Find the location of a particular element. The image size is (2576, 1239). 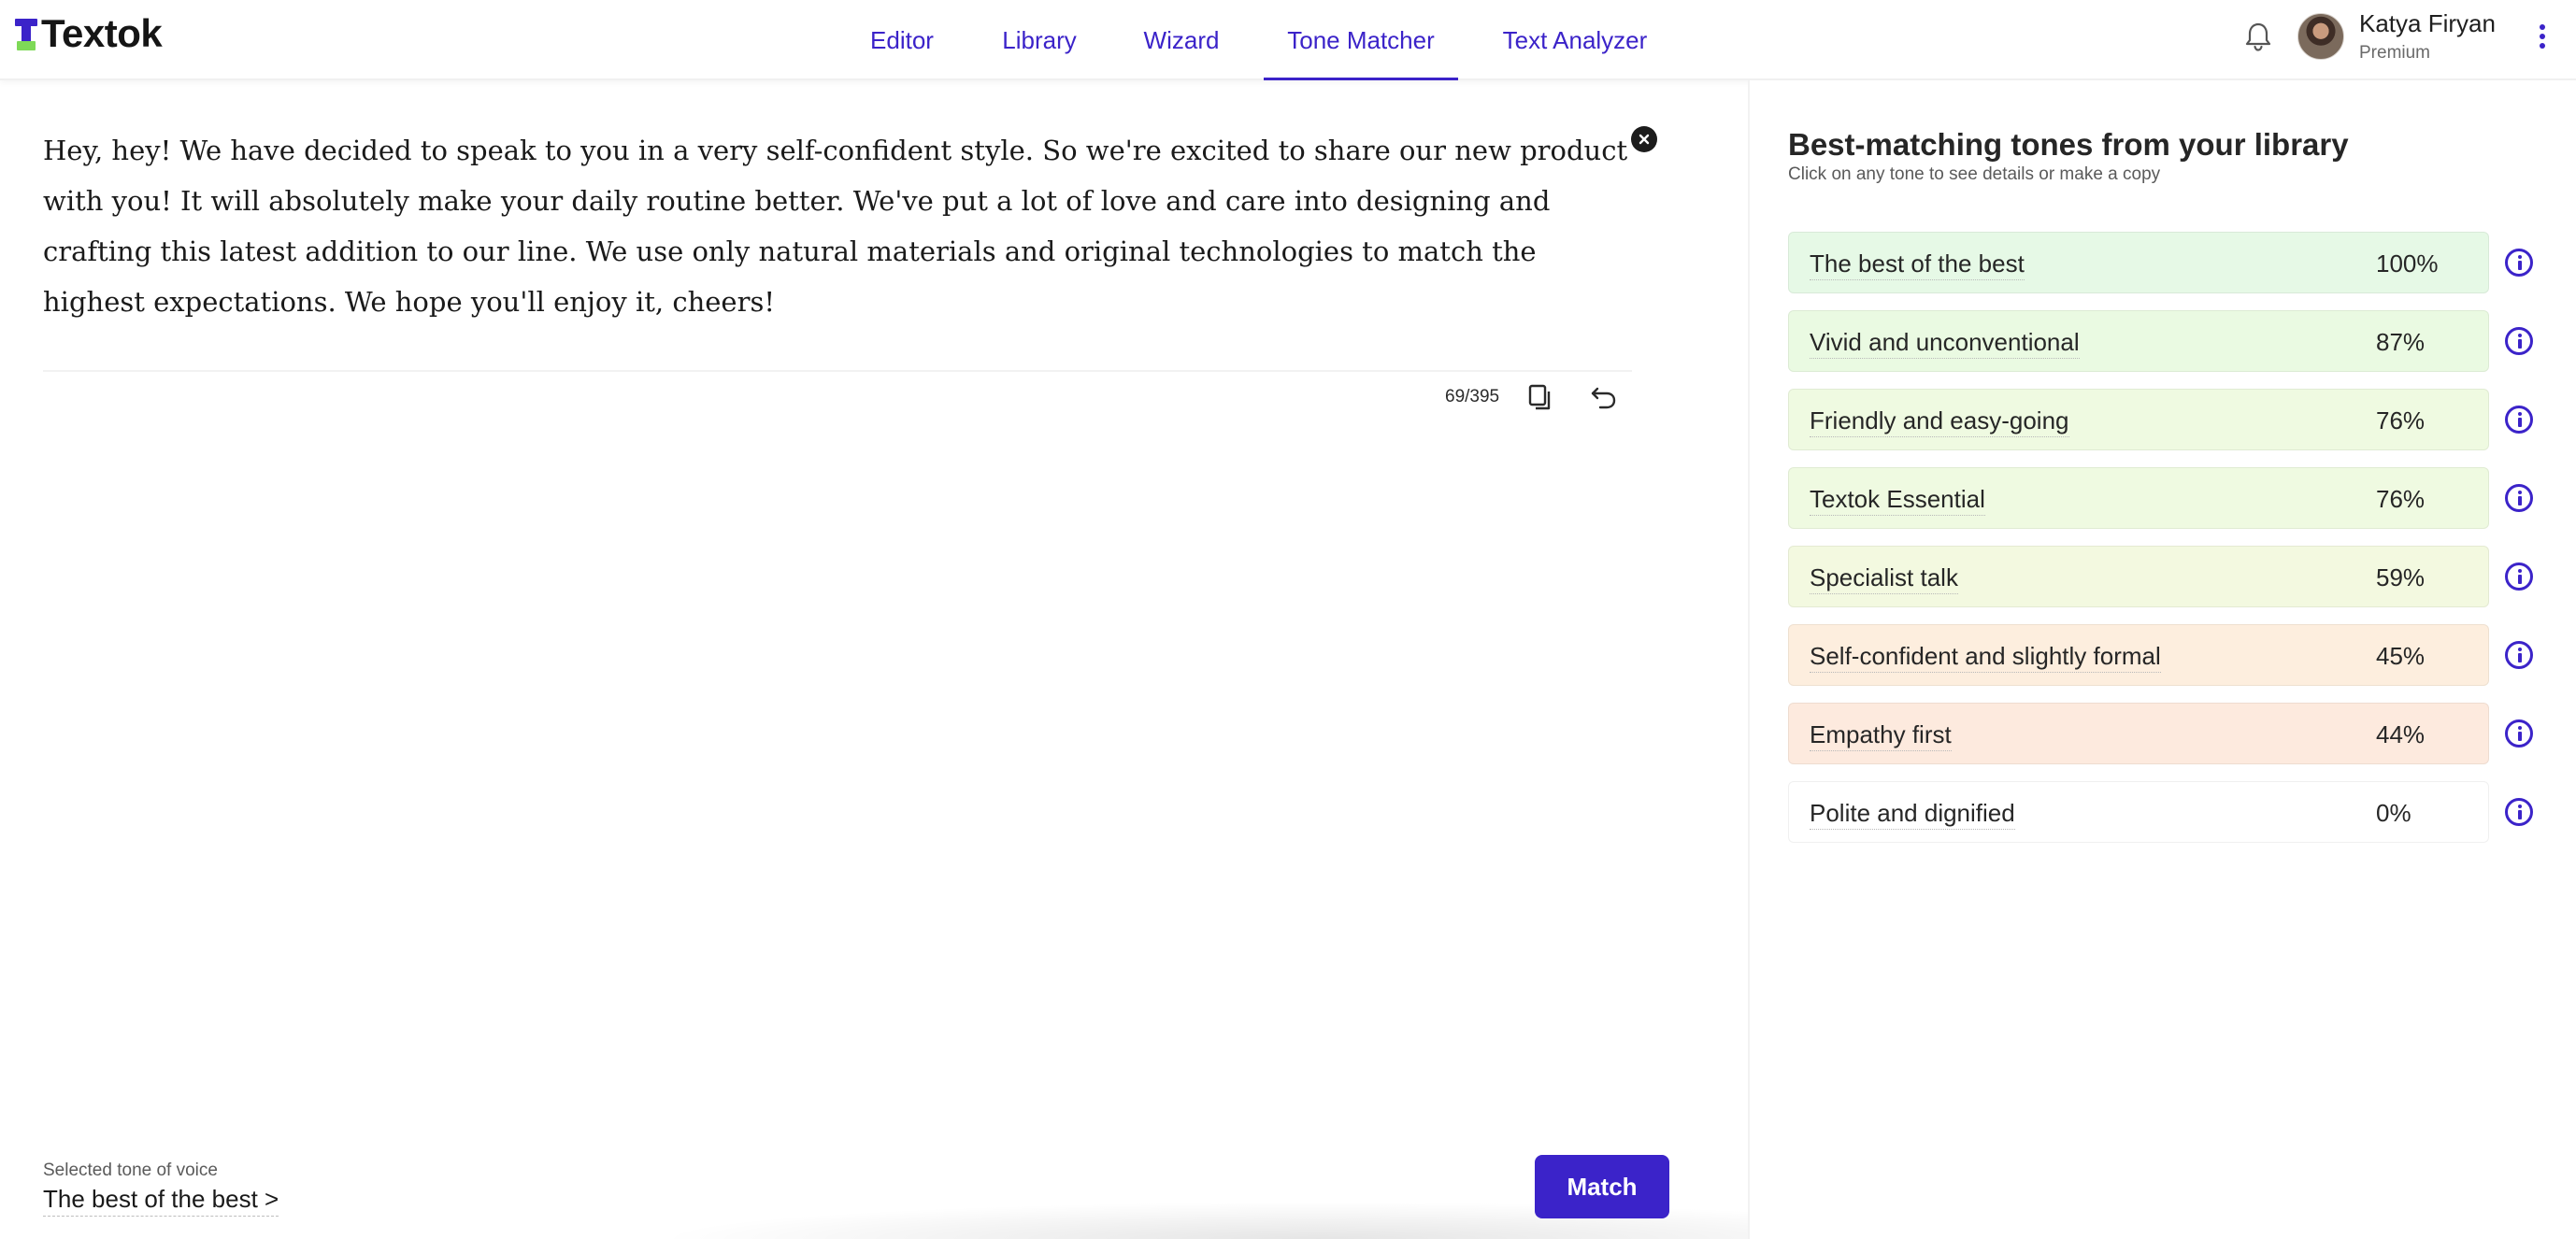

tone-row-empathy: Empathy first 44% is located at coordinates (2138, 734).